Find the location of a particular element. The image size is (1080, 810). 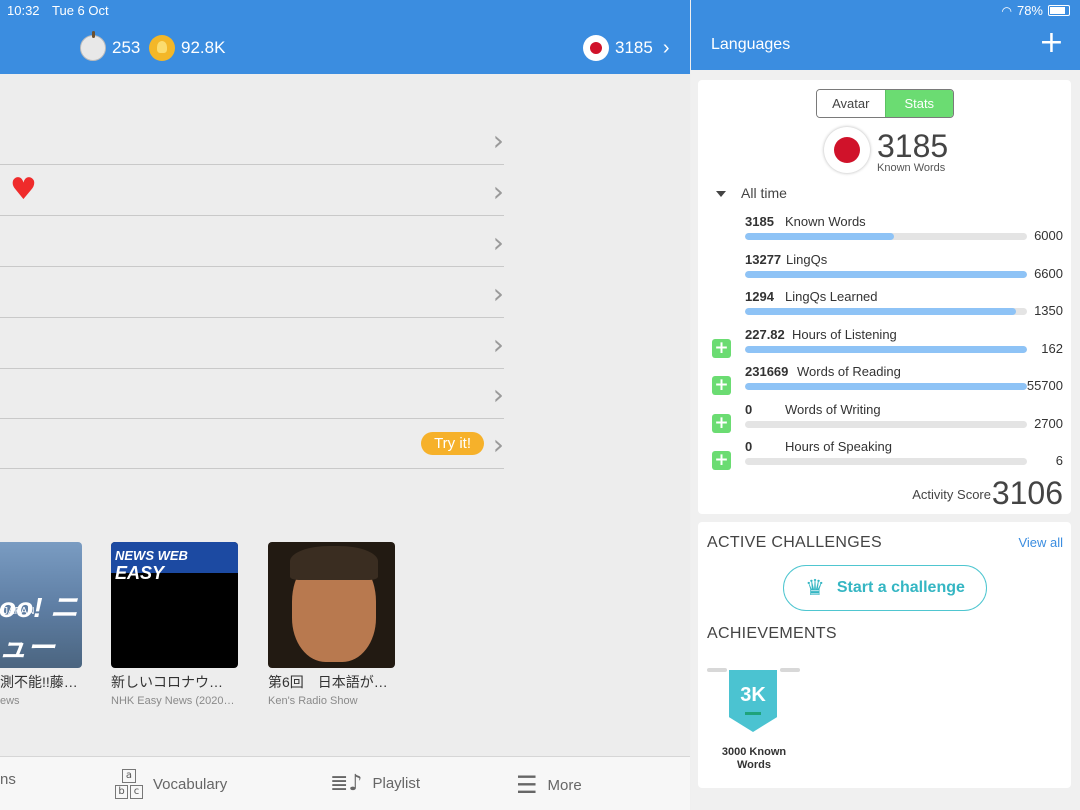

stat-label: Hours of Listening is located at coordinates (844, 334).